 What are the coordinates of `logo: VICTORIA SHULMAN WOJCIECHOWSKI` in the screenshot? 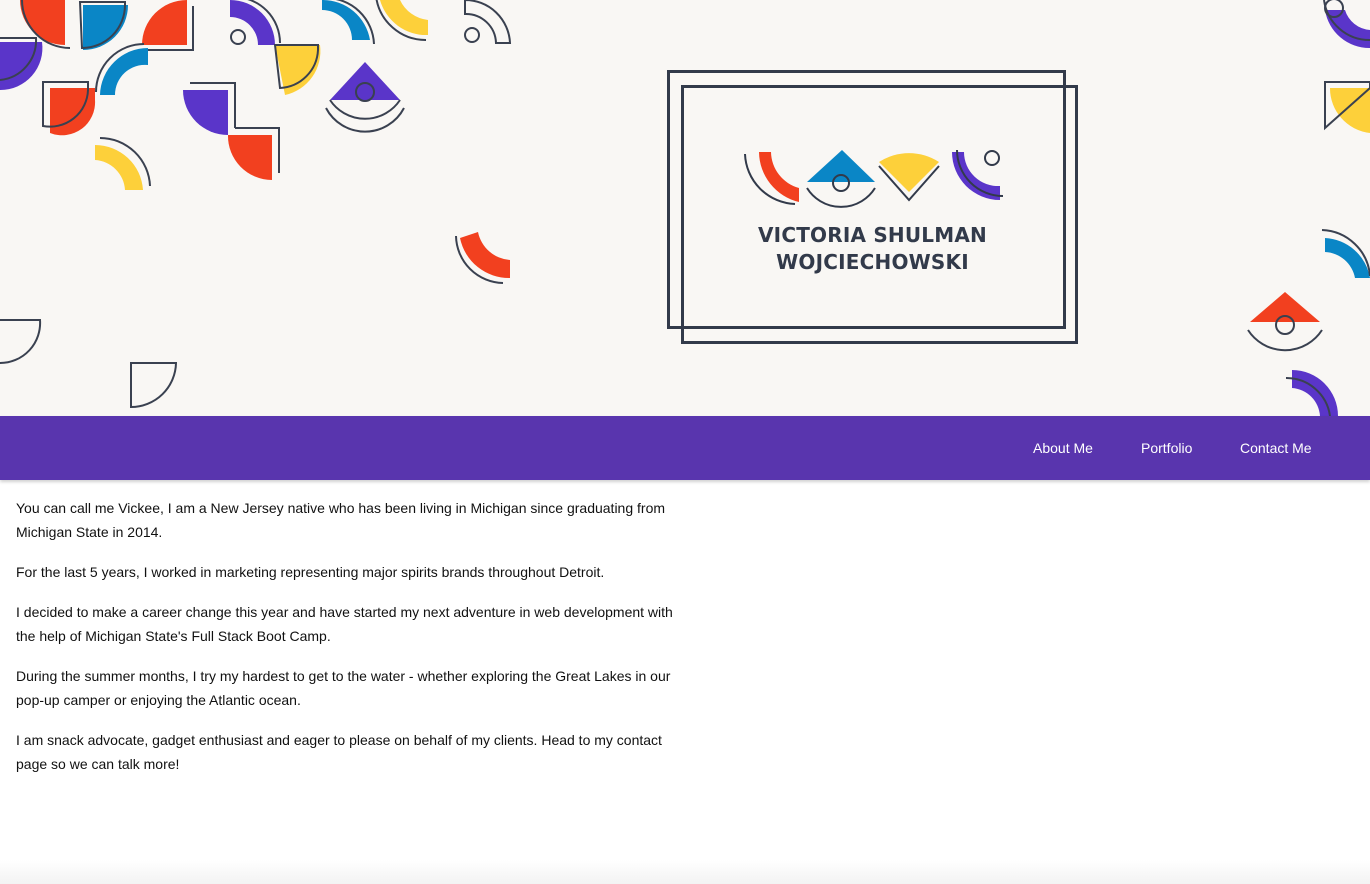 It's located at (872, 207).